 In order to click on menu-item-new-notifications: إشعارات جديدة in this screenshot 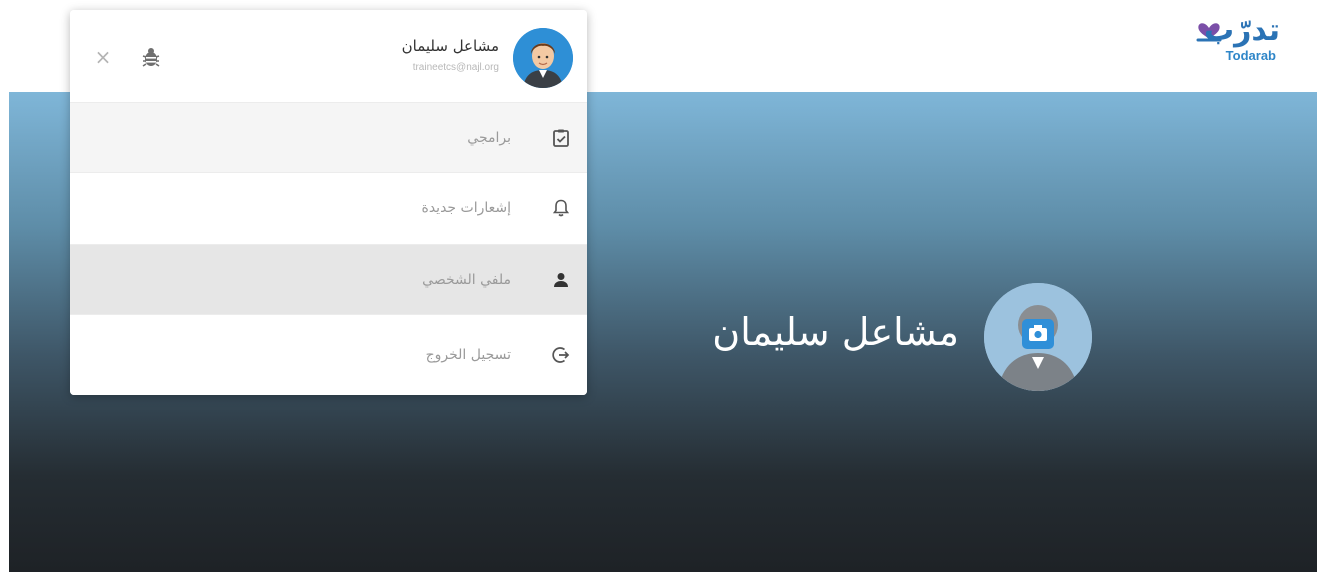, I will do `click(328, 207)`.